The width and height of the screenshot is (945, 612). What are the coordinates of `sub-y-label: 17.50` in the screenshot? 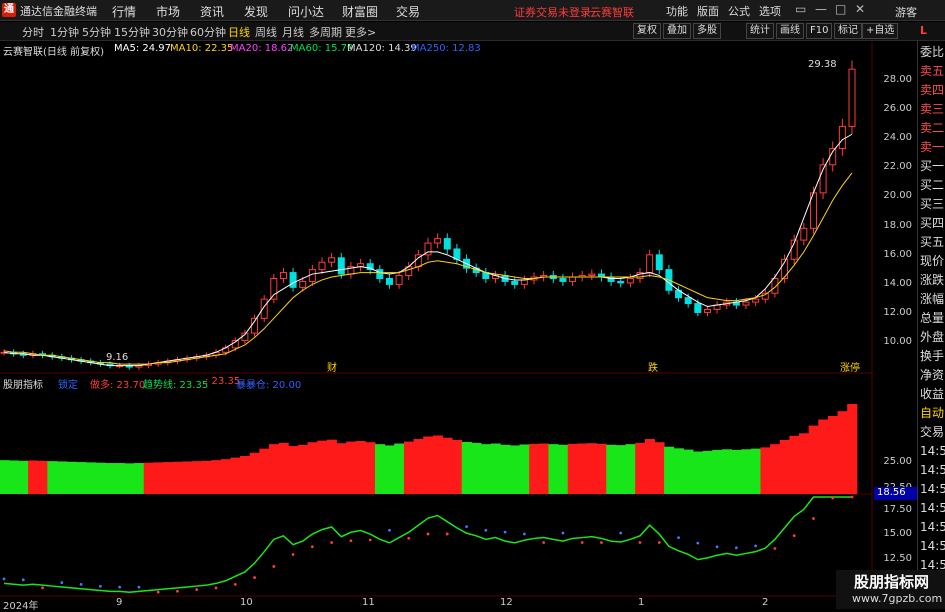 It's located at (897, 509).